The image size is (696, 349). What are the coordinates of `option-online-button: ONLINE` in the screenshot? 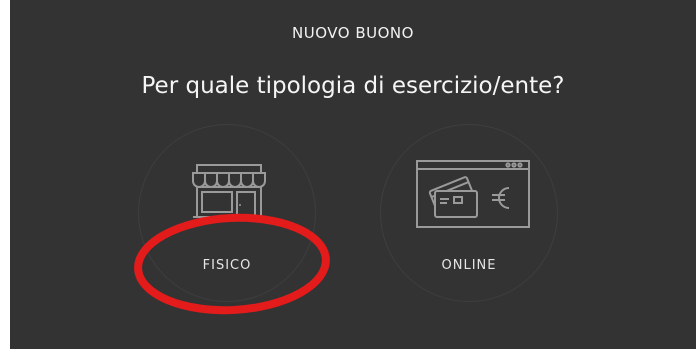 It's located at (469, 213).